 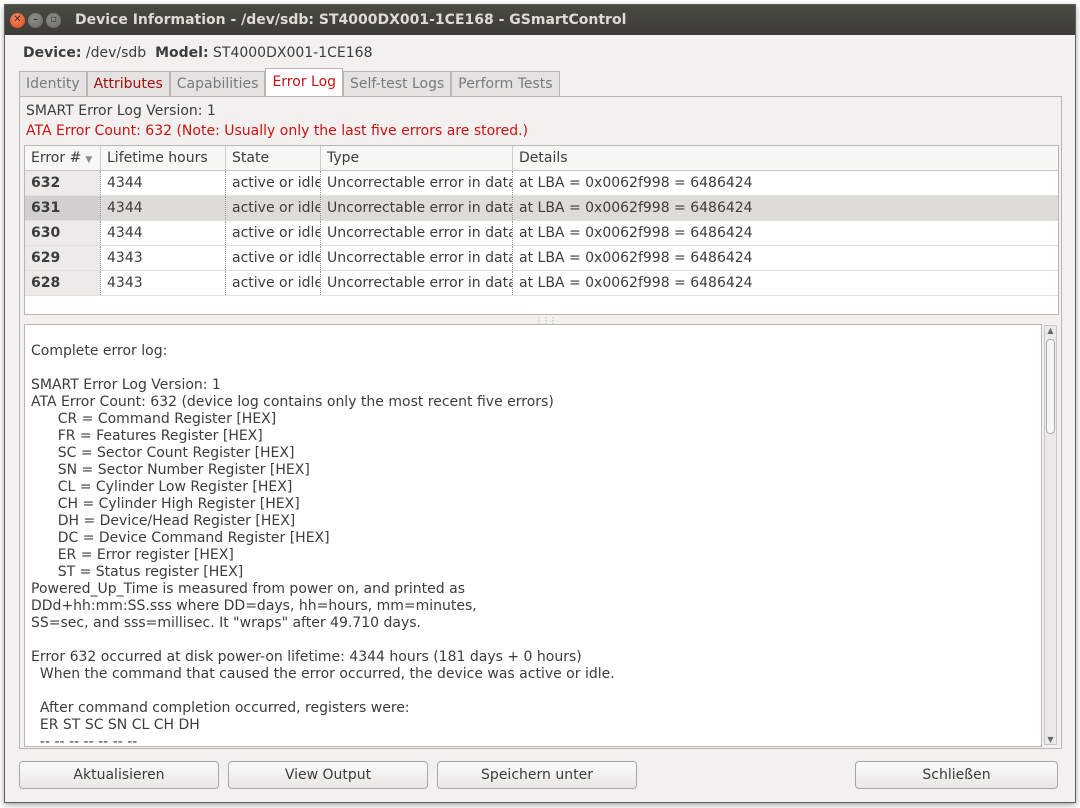 What do you see at coordinates (217, 83) in the screenshot?
I see `tab-capabilities: Capabilities` at bounding box center [217, 83].